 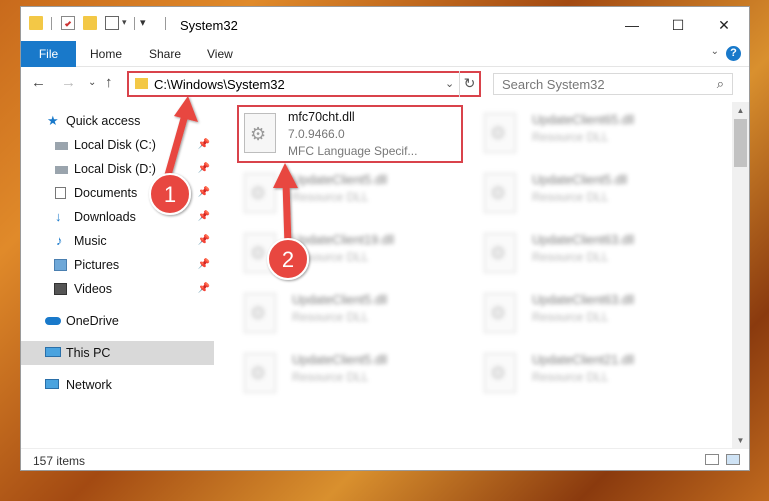 I want to click on view-layout-icon, so click(x=112, y=23).